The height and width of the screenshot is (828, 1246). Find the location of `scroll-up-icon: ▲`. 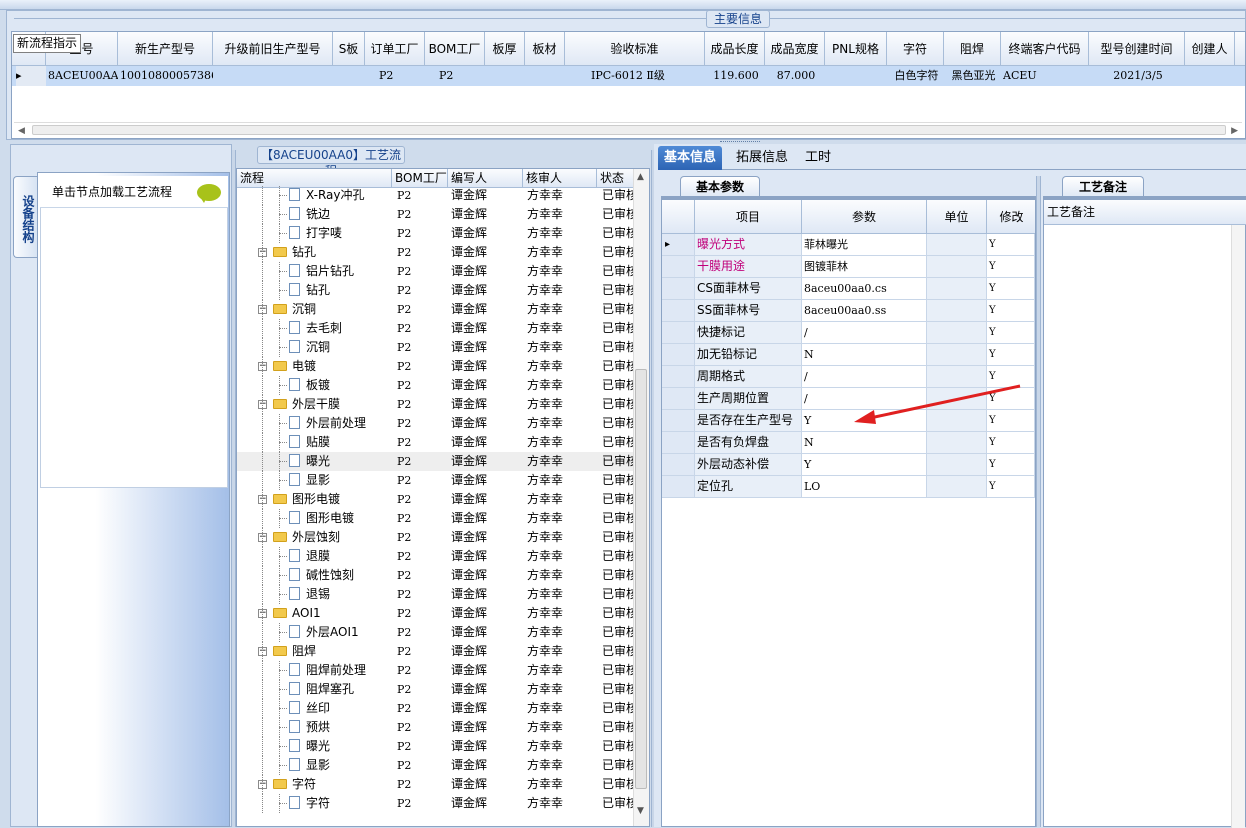

scroll-up-icon: ▲ is located at coordinates (640, 177).